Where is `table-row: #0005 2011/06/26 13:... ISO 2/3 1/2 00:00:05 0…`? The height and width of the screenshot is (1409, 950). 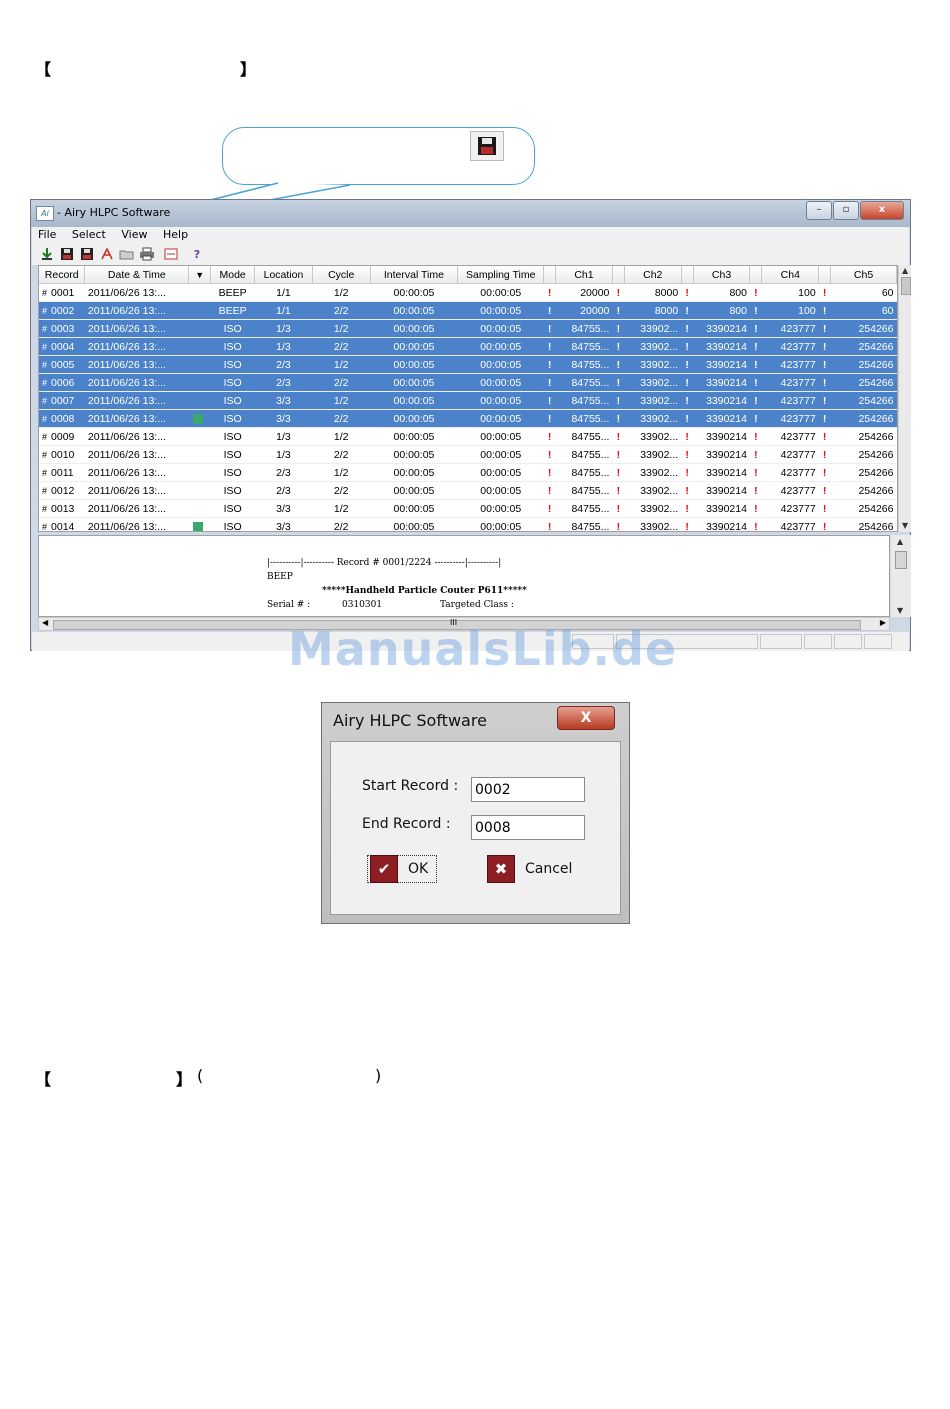 table-row: #0005 2011/06/26 13:... ISO 2/3 1/2 00:00:05 0… is located at coordinates (468, 364).